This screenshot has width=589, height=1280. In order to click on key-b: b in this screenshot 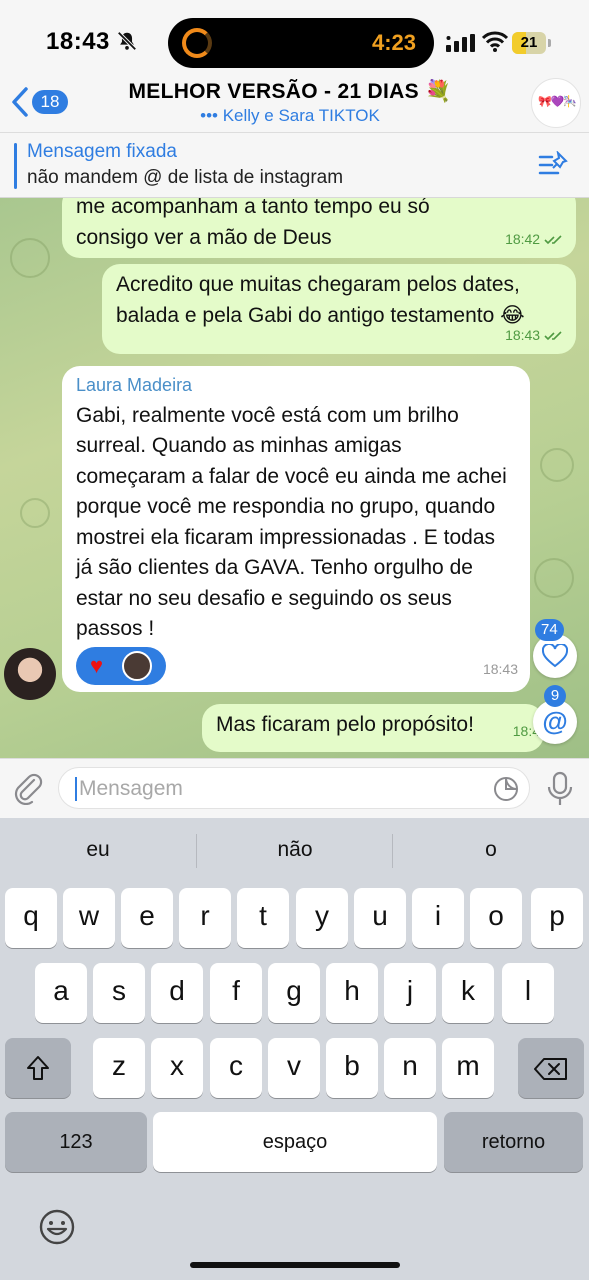, I will do `click(352, 1068)`.